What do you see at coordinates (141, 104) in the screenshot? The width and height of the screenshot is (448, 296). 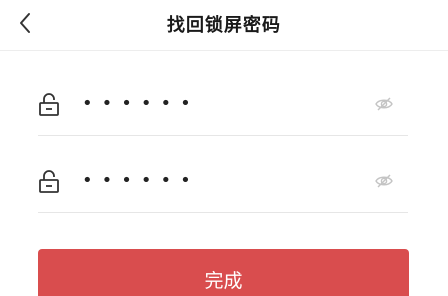 I see `password-field: ••••••` at bounding box center [141, 104].